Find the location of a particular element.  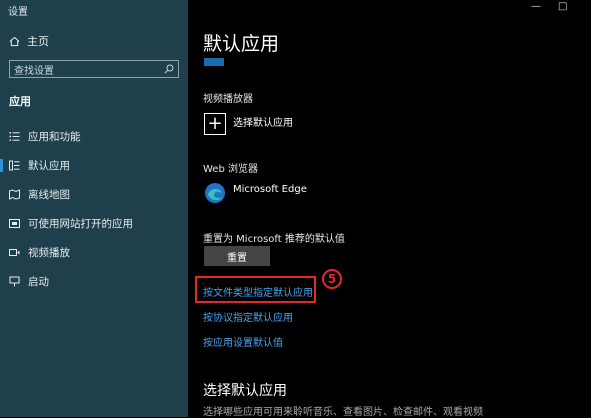

sidebar-nav: 应用和功能 默认应用 离线地图 可使用网站打开的应用 视频播放 启动 is located at coordinates (94, 209).